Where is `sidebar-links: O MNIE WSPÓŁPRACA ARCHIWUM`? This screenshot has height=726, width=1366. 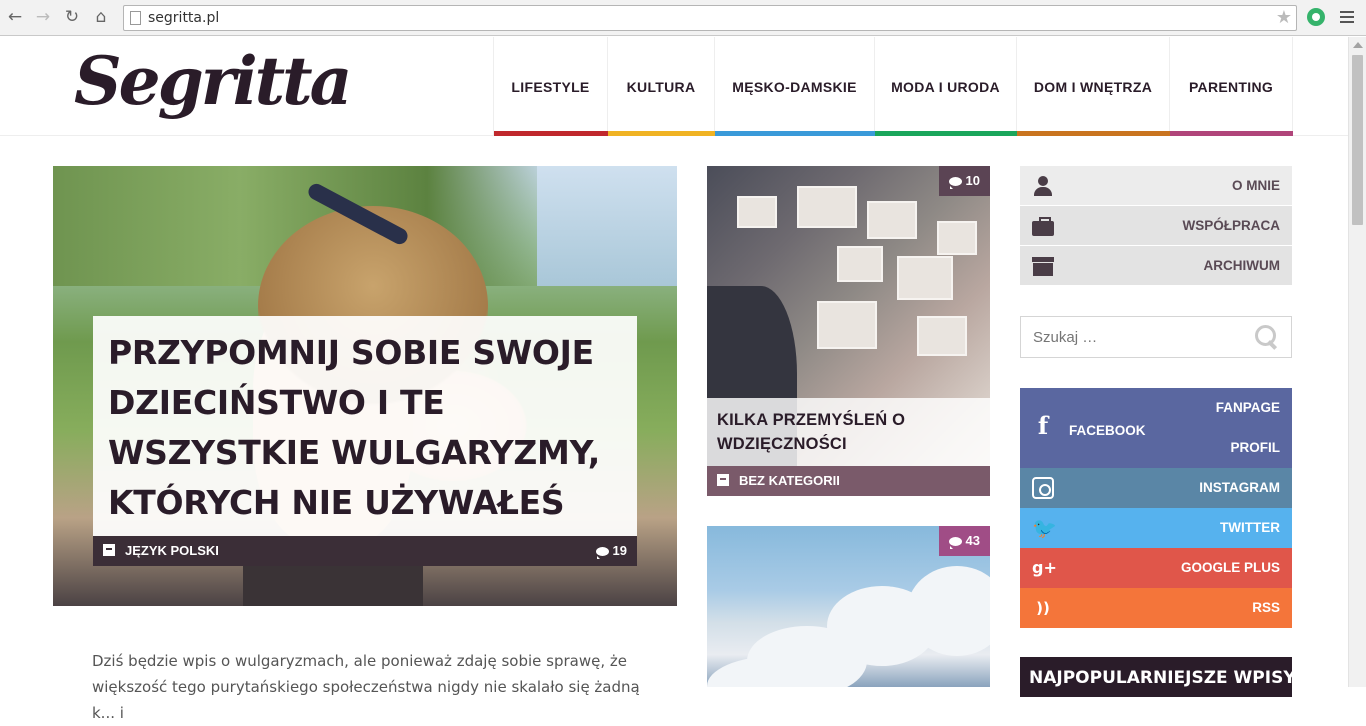 sidebar-links: O MNIE WSPÓŁPRACA ARCHIWUM is located at coordinates (1156, 226).